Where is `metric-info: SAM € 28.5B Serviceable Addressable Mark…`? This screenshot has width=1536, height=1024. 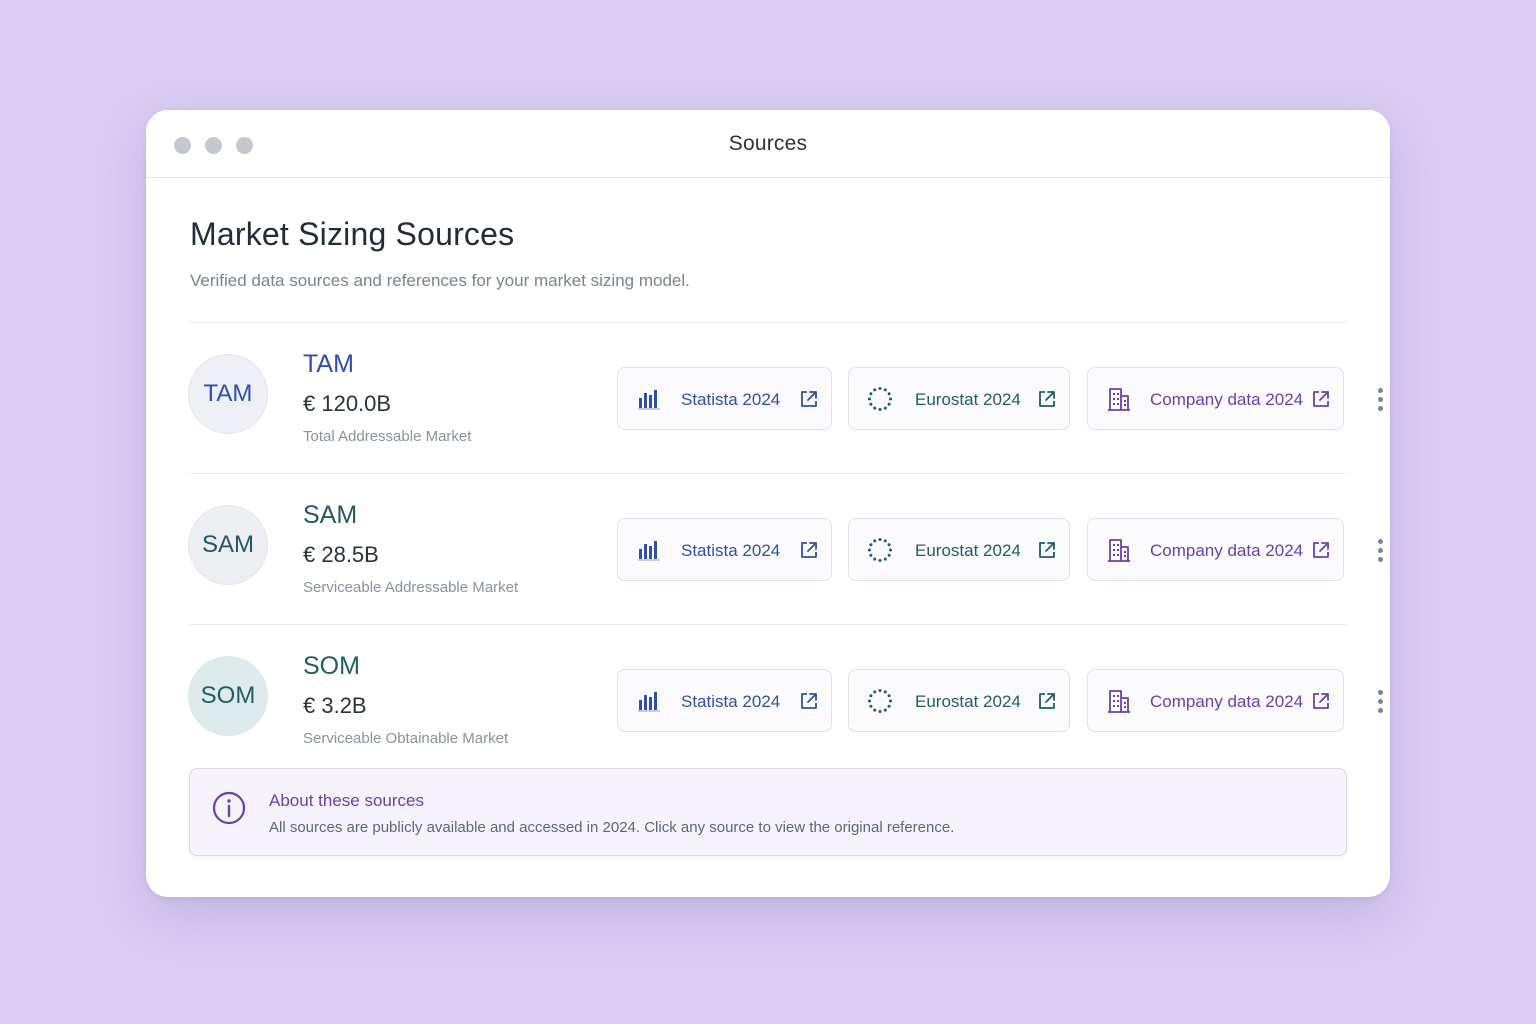 metric-info: SAM € 28.5B Serviceable Addressable Mark… is located at coordinates (410, 548).